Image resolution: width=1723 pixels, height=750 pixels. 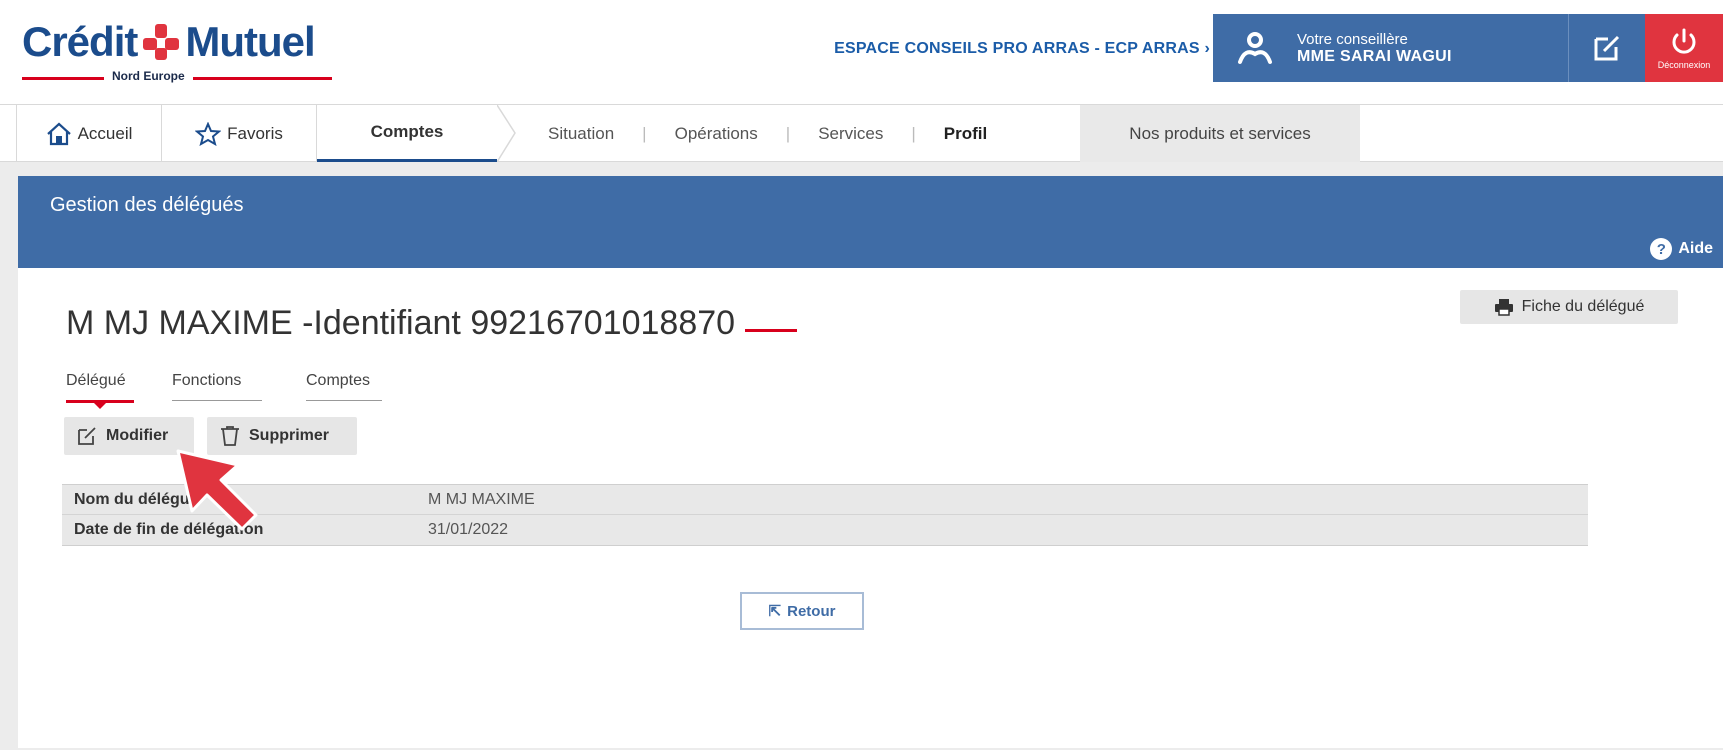 What do you see at coordinates (506, 133) in the screenshot?
I see `nav-arrow-separator` at bounding box center [506, 133].